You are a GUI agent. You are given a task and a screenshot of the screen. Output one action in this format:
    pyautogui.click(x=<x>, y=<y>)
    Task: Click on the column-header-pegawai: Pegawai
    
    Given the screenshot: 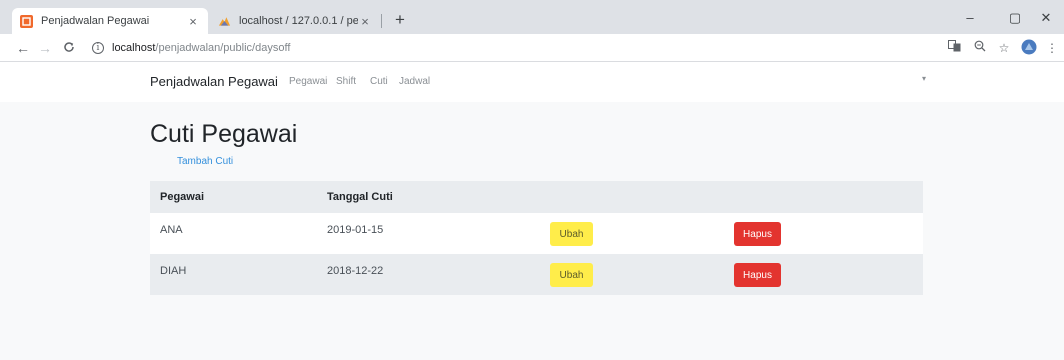 What is the action you would take?
    pyautogui.click(x=182, y=197)
    